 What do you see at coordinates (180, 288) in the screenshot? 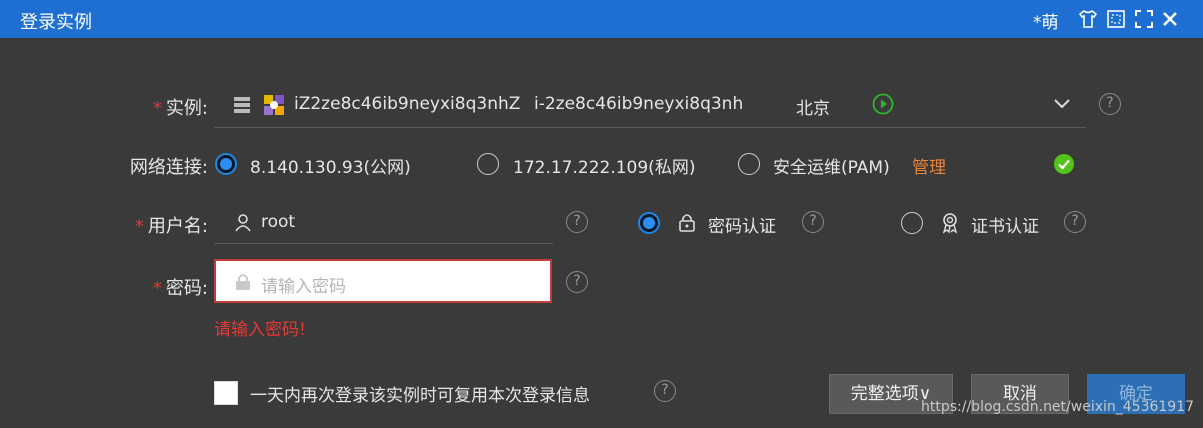
I see `password-label: * 密码:` at bounding box center [180, 288].